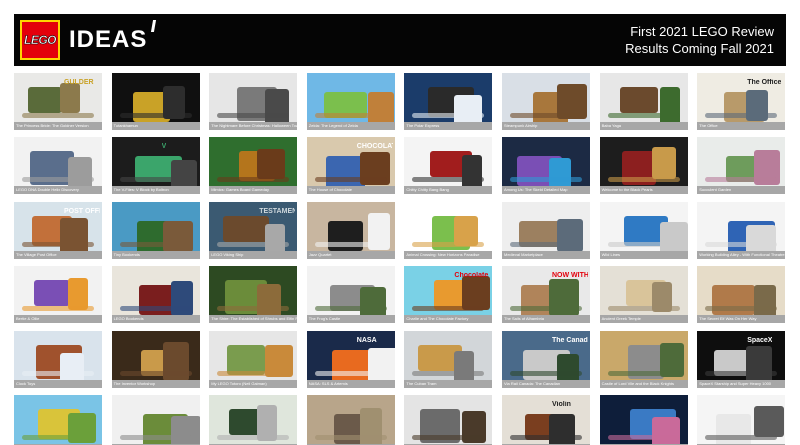 This screenshot has height=445, width=800. Describe the element at coordinates (741, 97) in the screenshot. I see `project-thumbnail: The Office` at that location.